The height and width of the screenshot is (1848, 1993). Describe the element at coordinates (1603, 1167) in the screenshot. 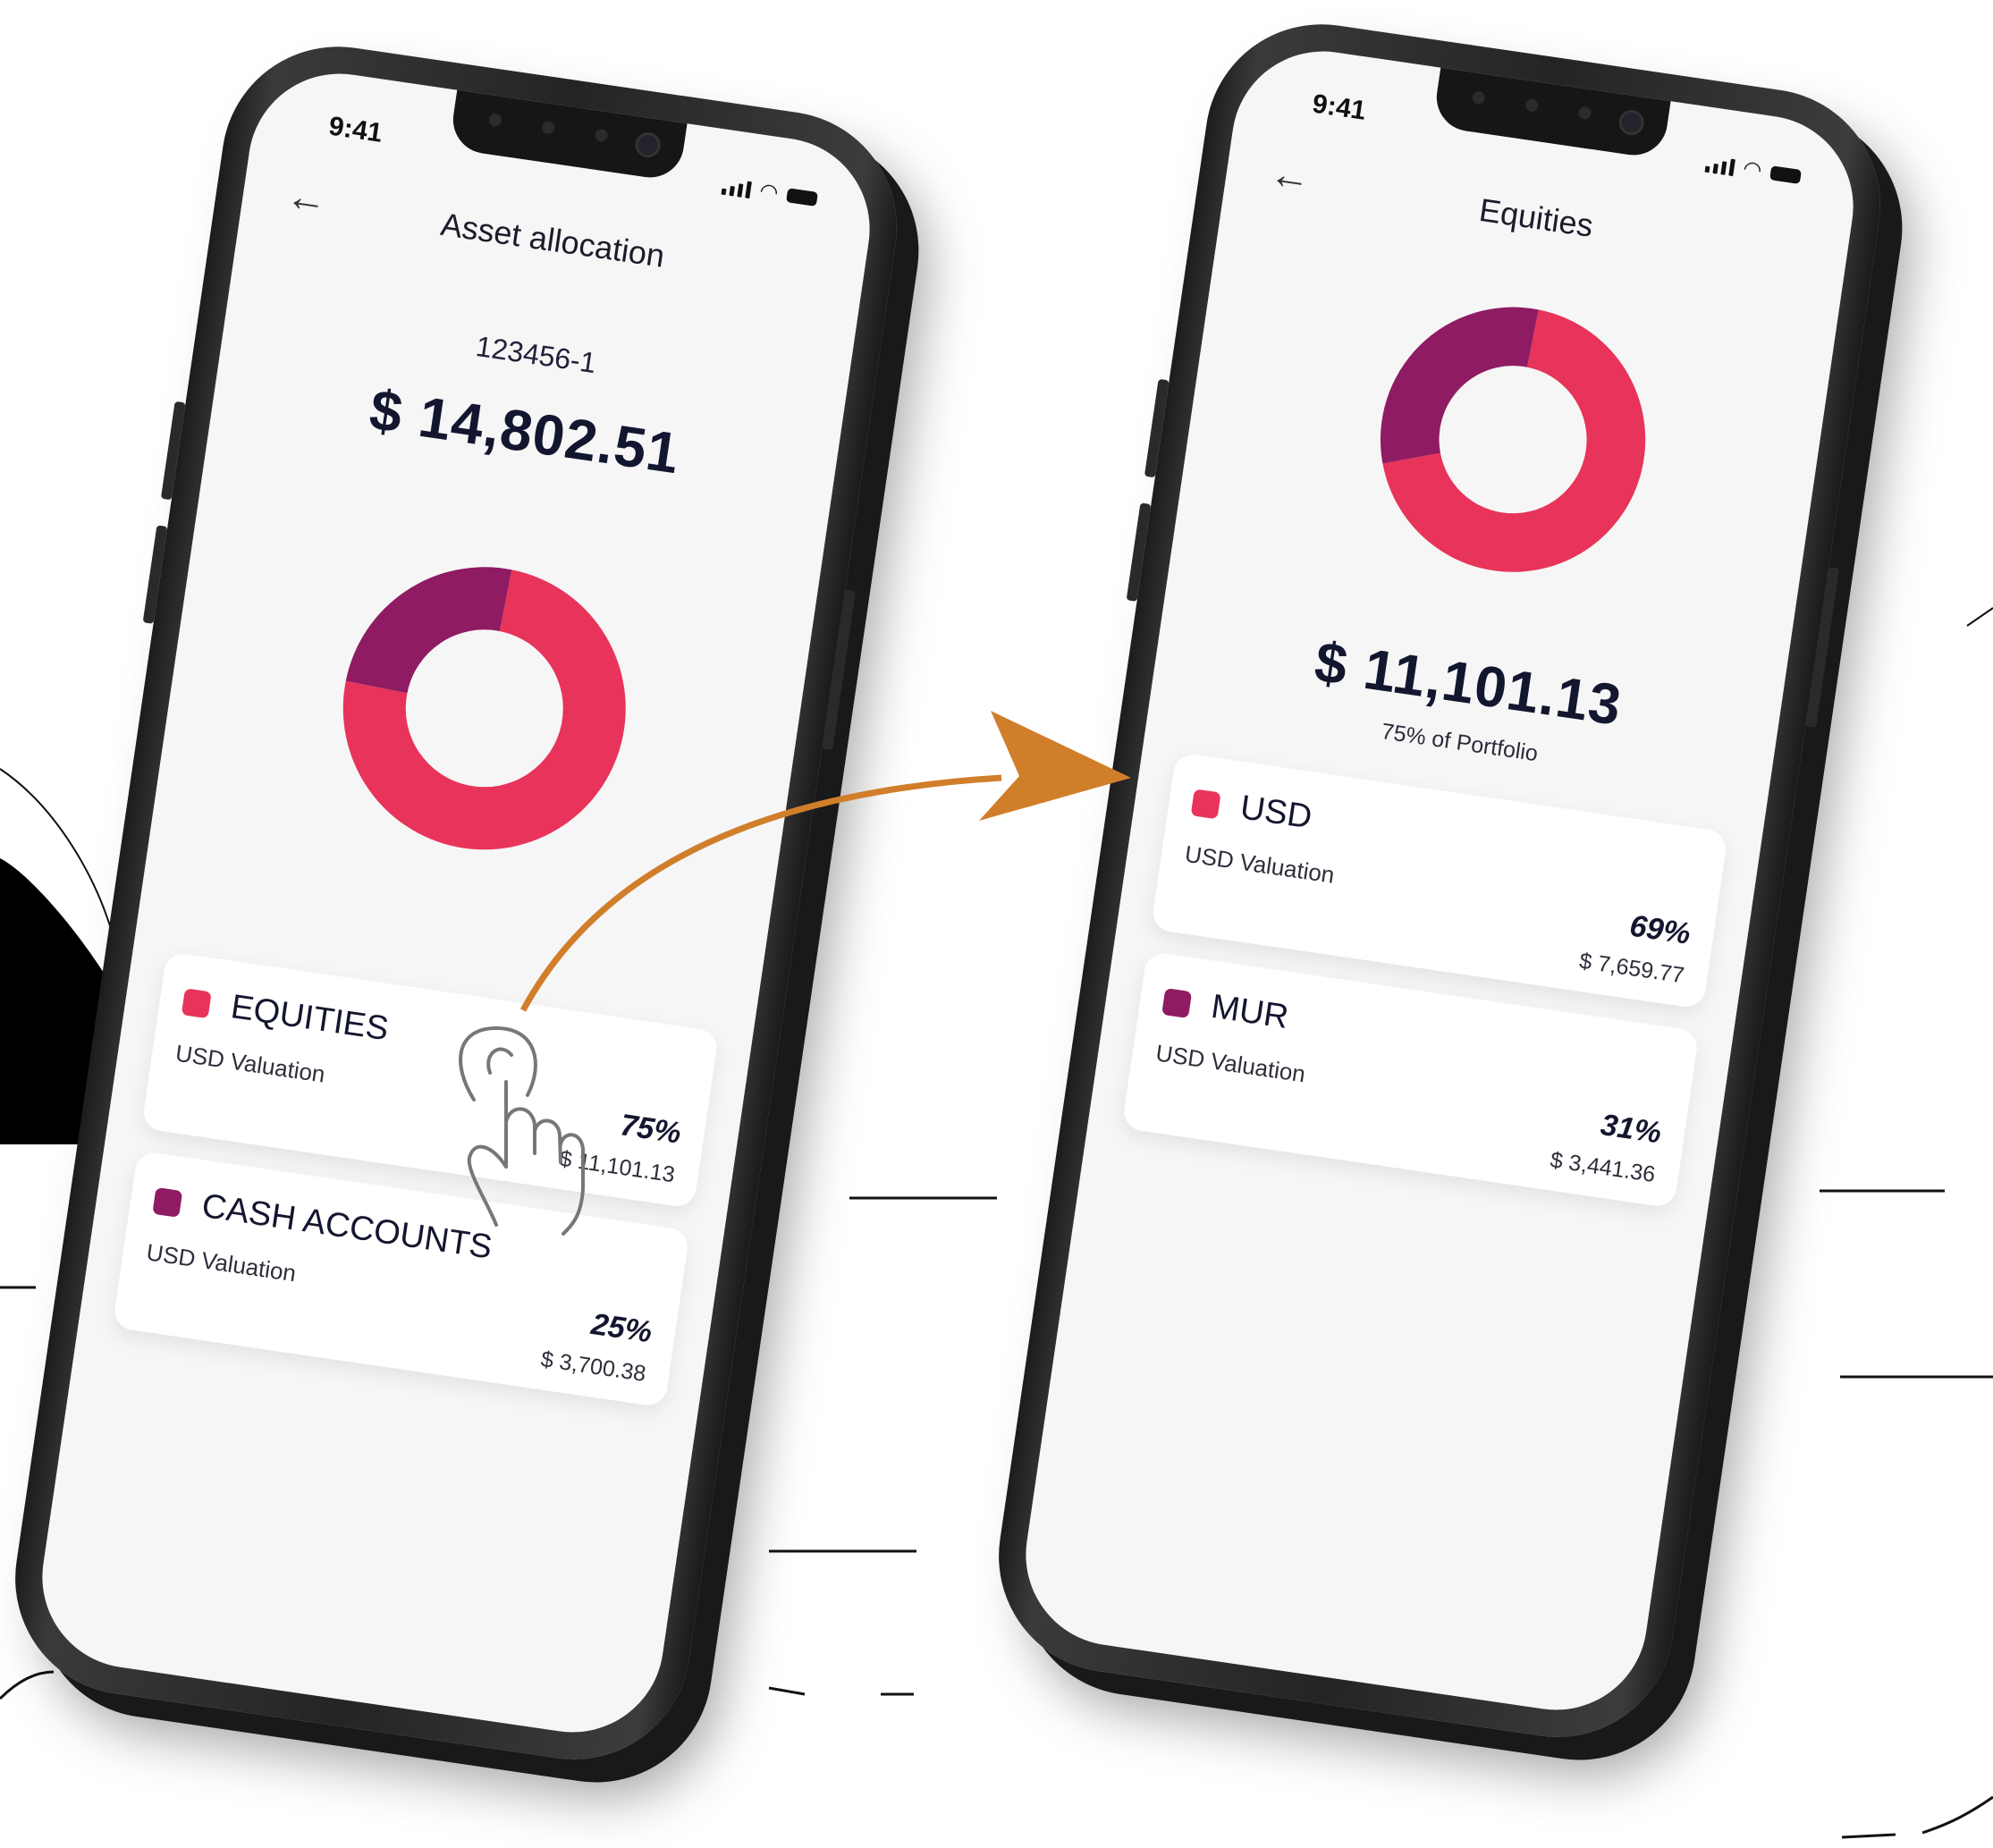

I see `currency-amount: $ 3,441.36` at that location.